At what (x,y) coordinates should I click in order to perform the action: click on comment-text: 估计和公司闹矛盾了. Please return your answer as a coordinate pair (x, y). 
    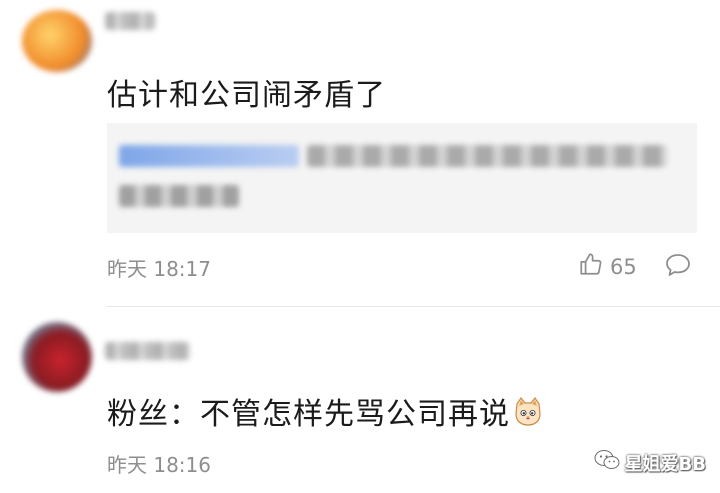
    Looking at the image, I should click on (246, 95).